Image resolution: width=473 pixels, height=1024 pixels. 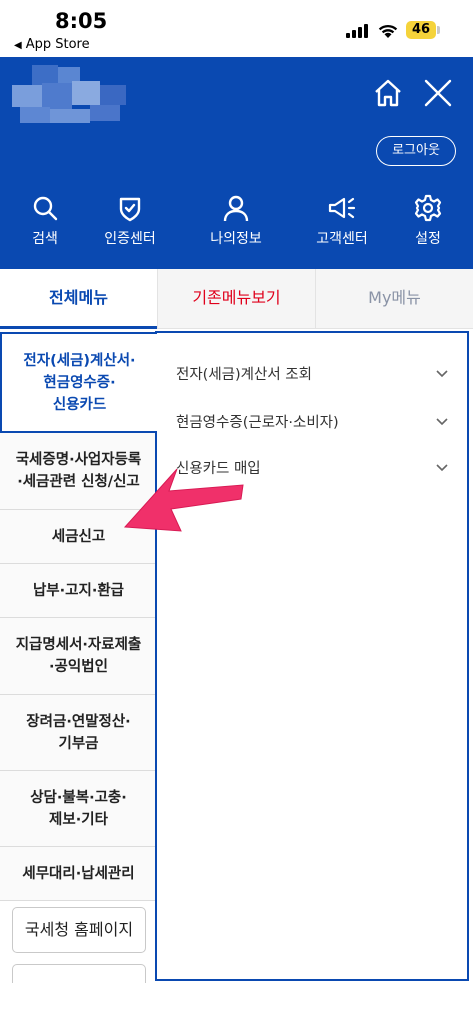 I want to click on submenu-cash-receipt: 현금영수증(근로자·소비자), so click(x=312, y=423).